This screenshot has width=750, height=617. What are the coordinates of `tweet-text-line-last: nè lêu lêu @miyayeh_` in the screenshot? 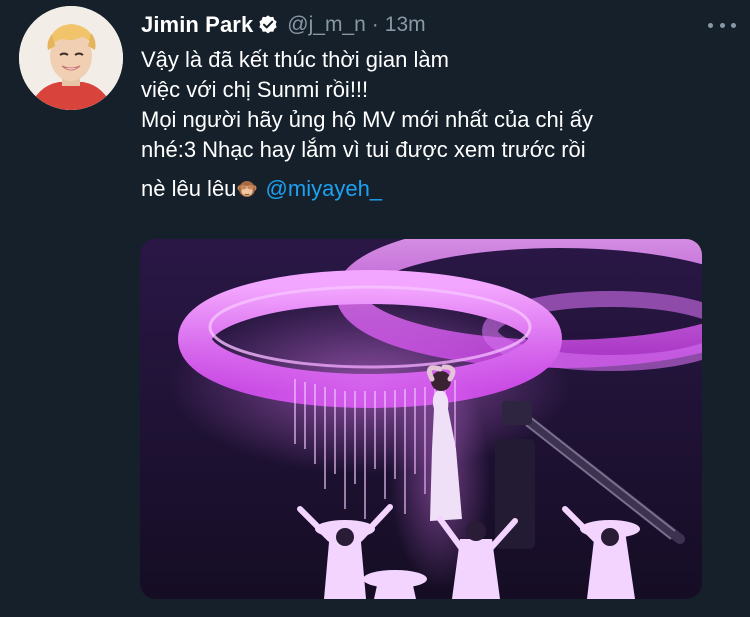 It's located at (436, 189).